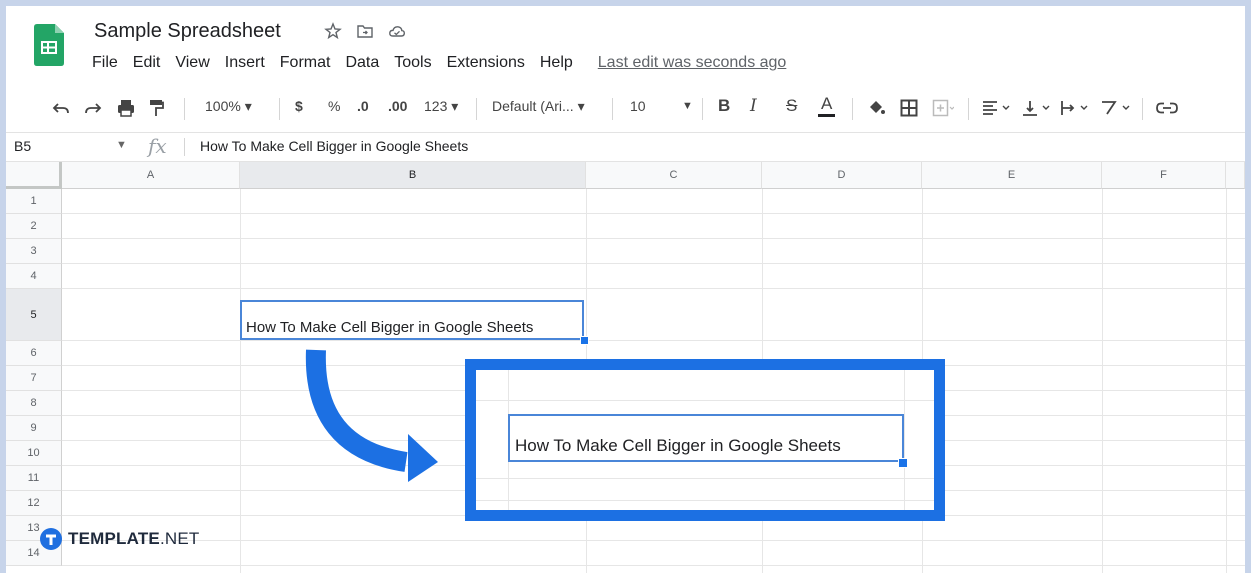  Describe the element at coordinates (687, 106) in the screenshot. I see `font-size-caret-icon: ▼` at that location.